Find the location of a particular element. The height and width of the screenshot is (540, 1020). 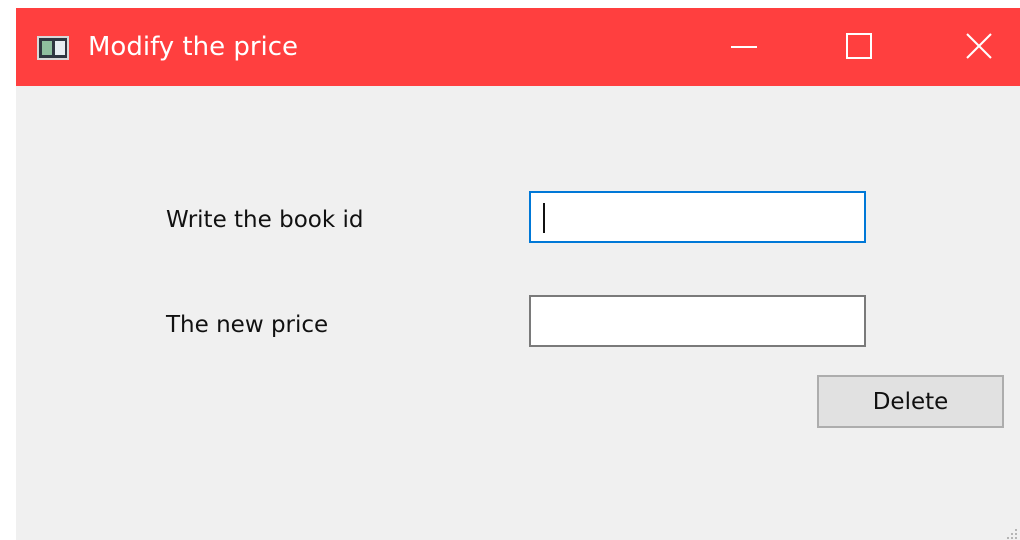

book-id-input is located at coordinates (697, 217).